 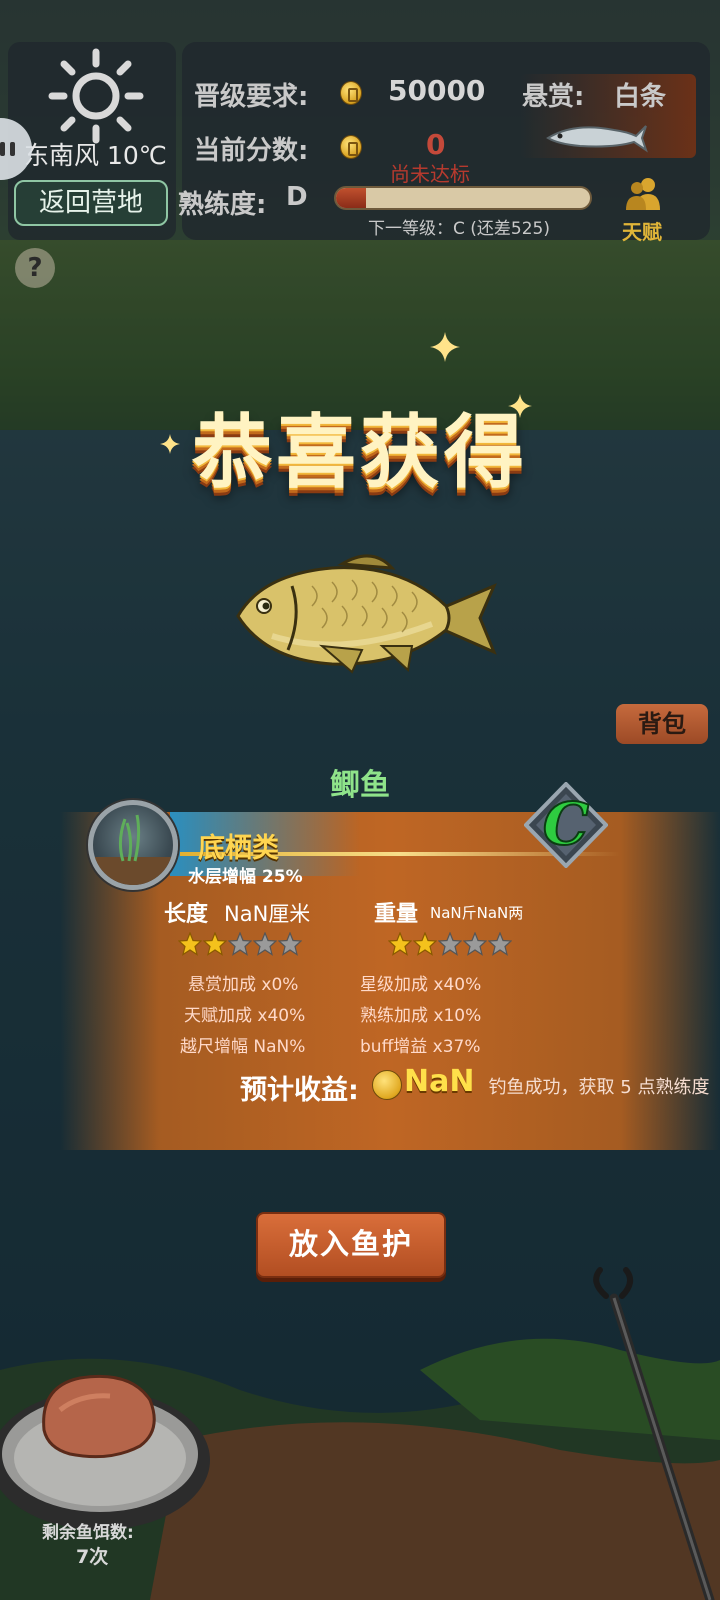 I want to click on proficiency-bonus: 熟练加成 x10%, so click(x=421, y=1016).